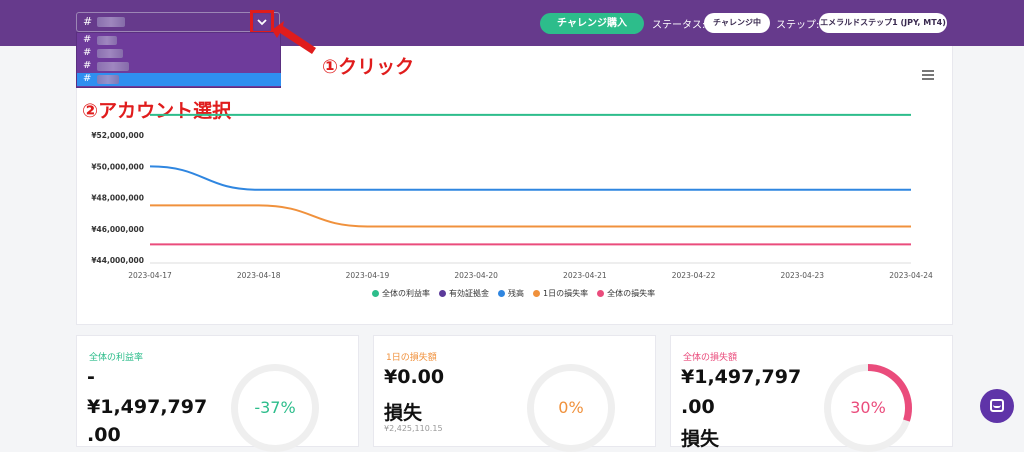  I want to click on legend-label: 1日の損失率, so click(566, 293).